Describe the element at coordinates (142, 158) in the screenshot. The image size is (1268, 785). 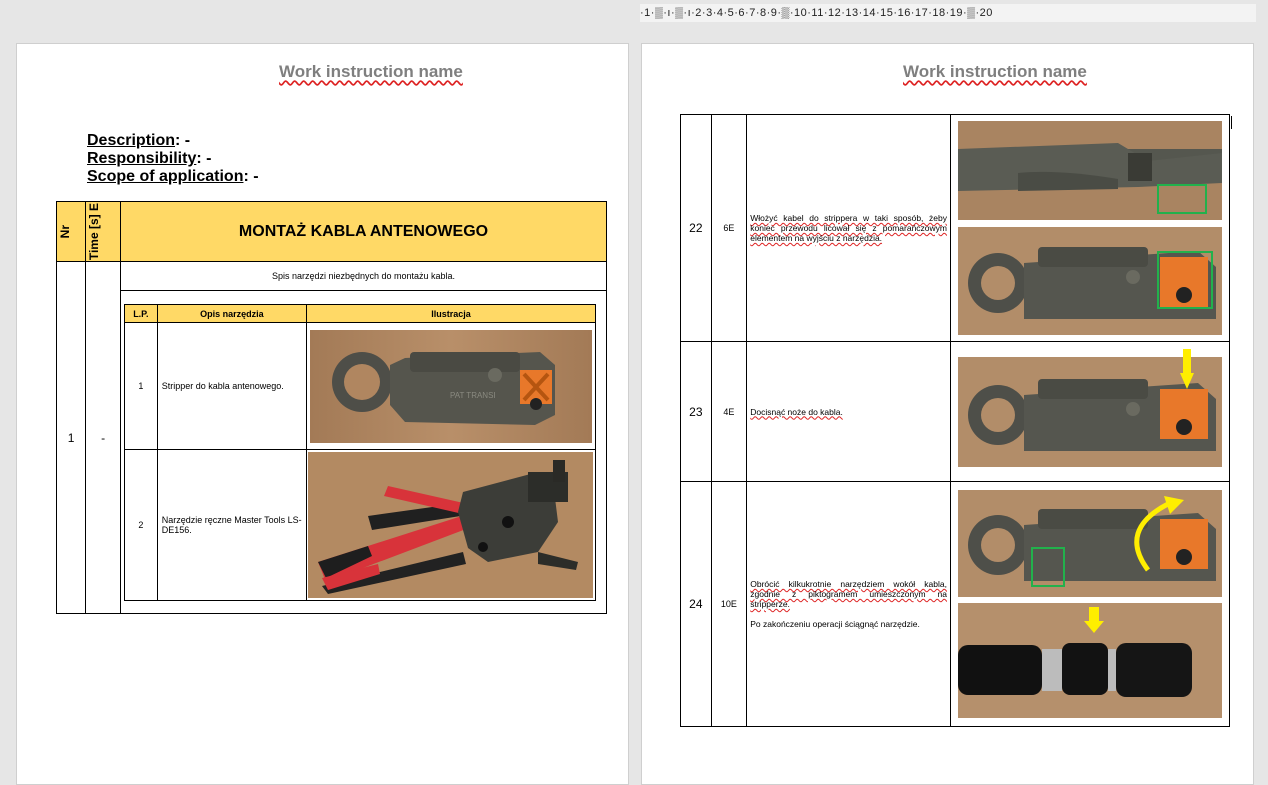
I see `responsibility-label: Responsibility` at that location.